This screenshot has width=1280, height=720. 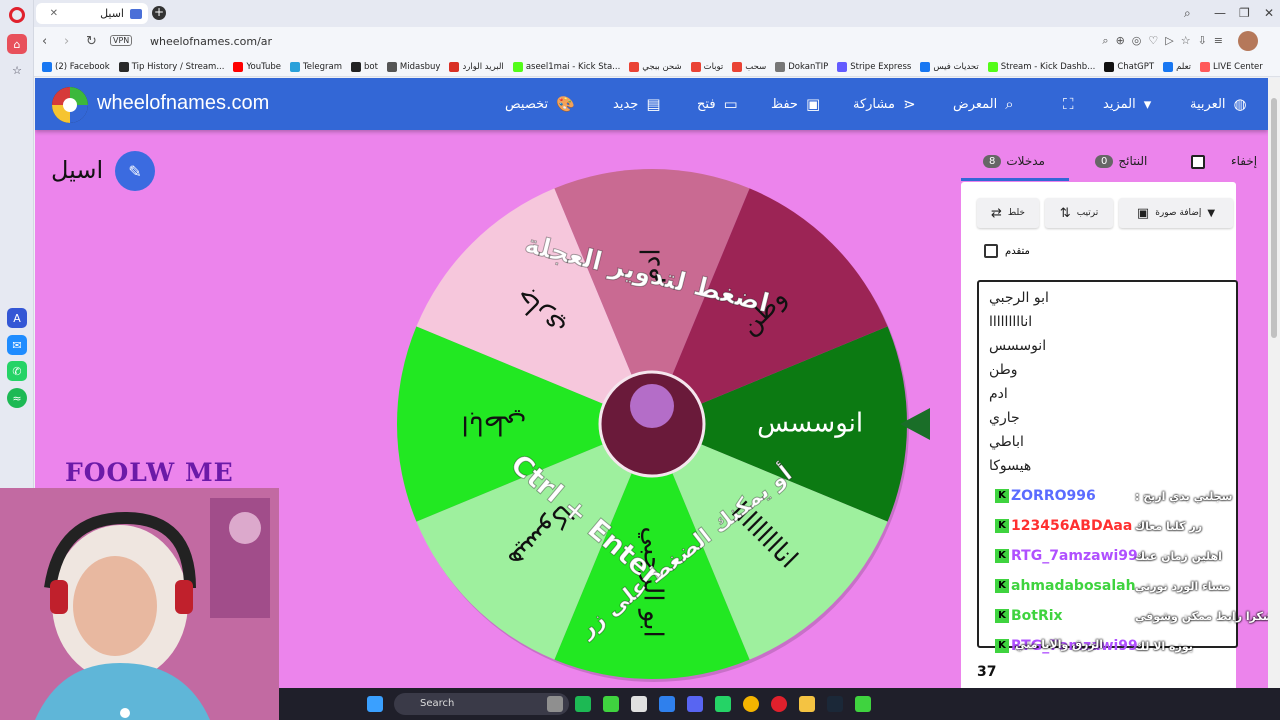 I want to click on bookmark-item: Stripe Express, so click(x=874, y=66).